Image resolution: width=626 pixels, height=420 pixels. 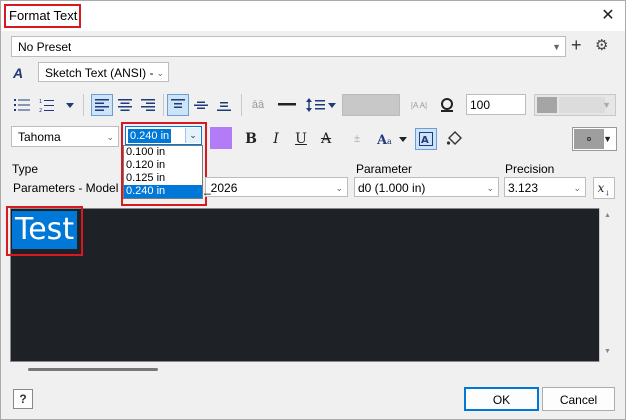 I want to click on svg-text: A, so click(x=425, y=140).